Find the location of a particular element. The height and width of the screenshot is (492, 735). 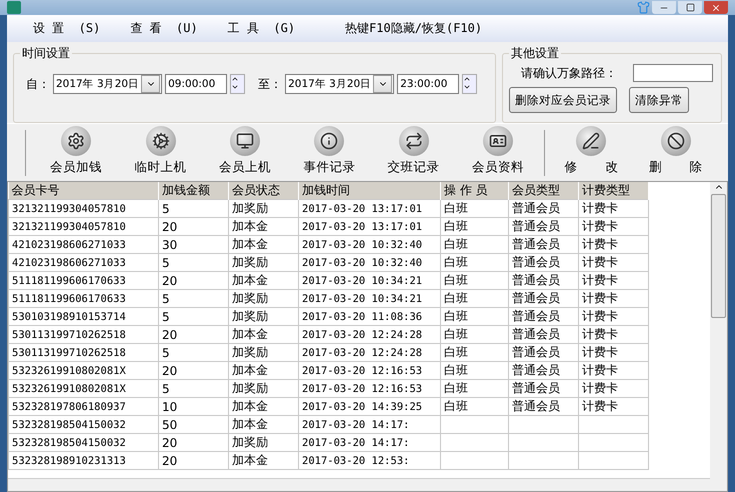

app-logo-icon is located at coordinates (14, 7).